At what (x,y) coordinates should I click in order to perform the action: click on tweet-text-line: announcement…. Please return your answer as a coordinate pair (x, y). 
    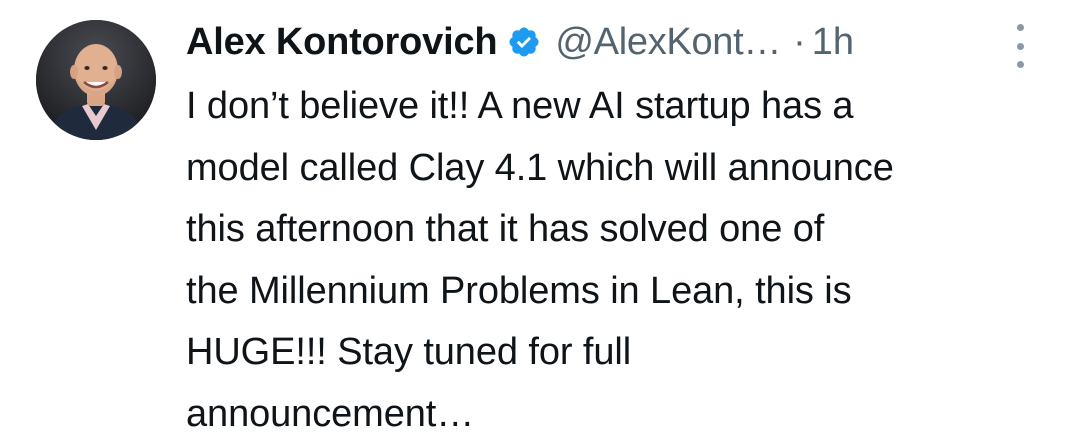
    Looking at the image, I should click on (330, 413).